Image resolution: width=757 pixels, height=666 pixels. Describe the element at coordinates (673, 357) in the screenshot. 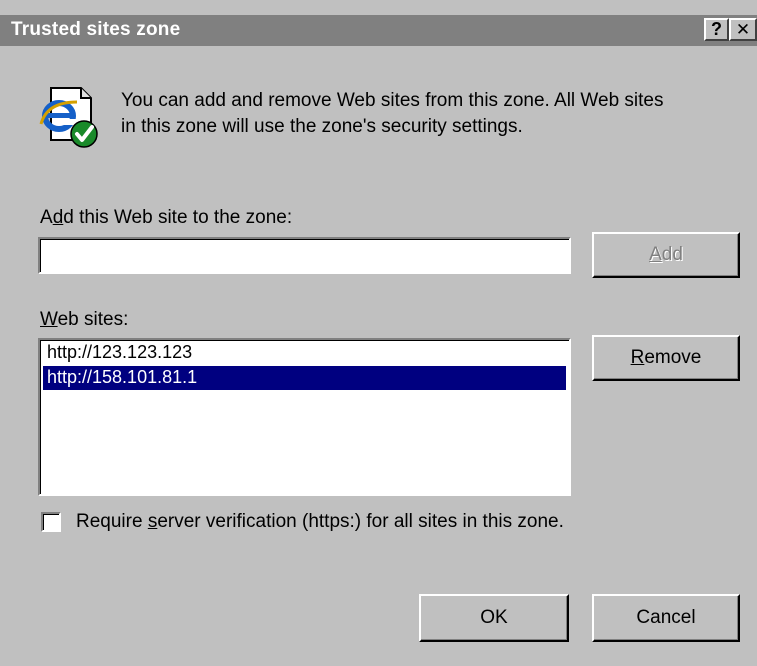

I see `remove-button-rest: emove` at that location.